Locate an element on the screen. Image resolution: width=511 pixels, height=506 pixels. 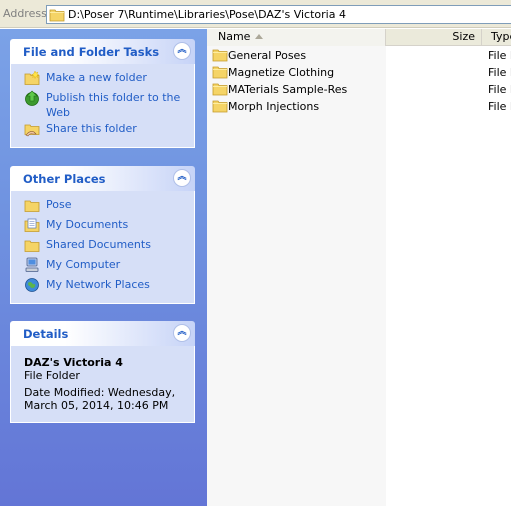
panel-header: Details ︽ is located at coordinates (102, 333).